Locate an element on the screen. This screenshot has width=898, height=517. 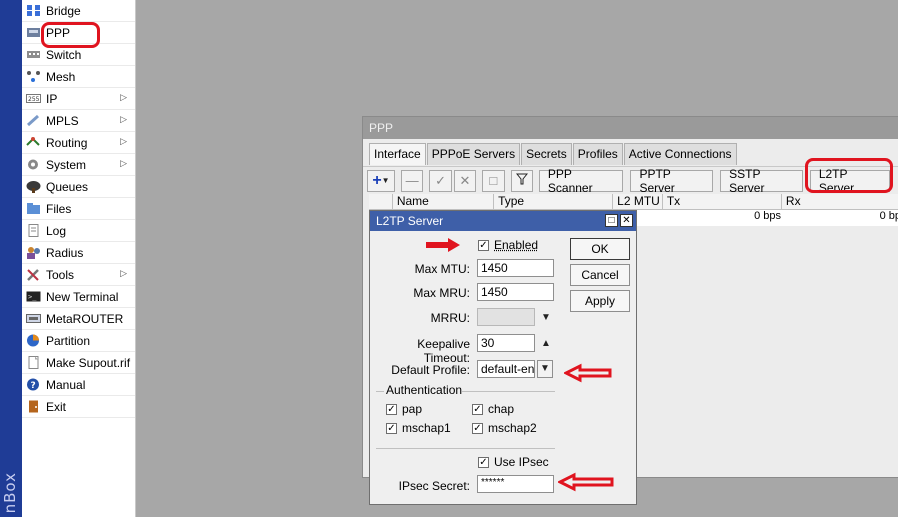
profile-dropdown-icon: ▼ is located at coordinates (545, 369).